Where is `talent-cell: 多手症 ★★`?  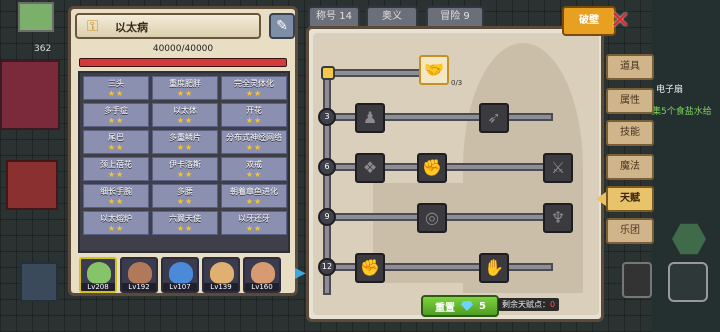 talent-cell: 多手症 ★★ is located at coordinates (116, 115).